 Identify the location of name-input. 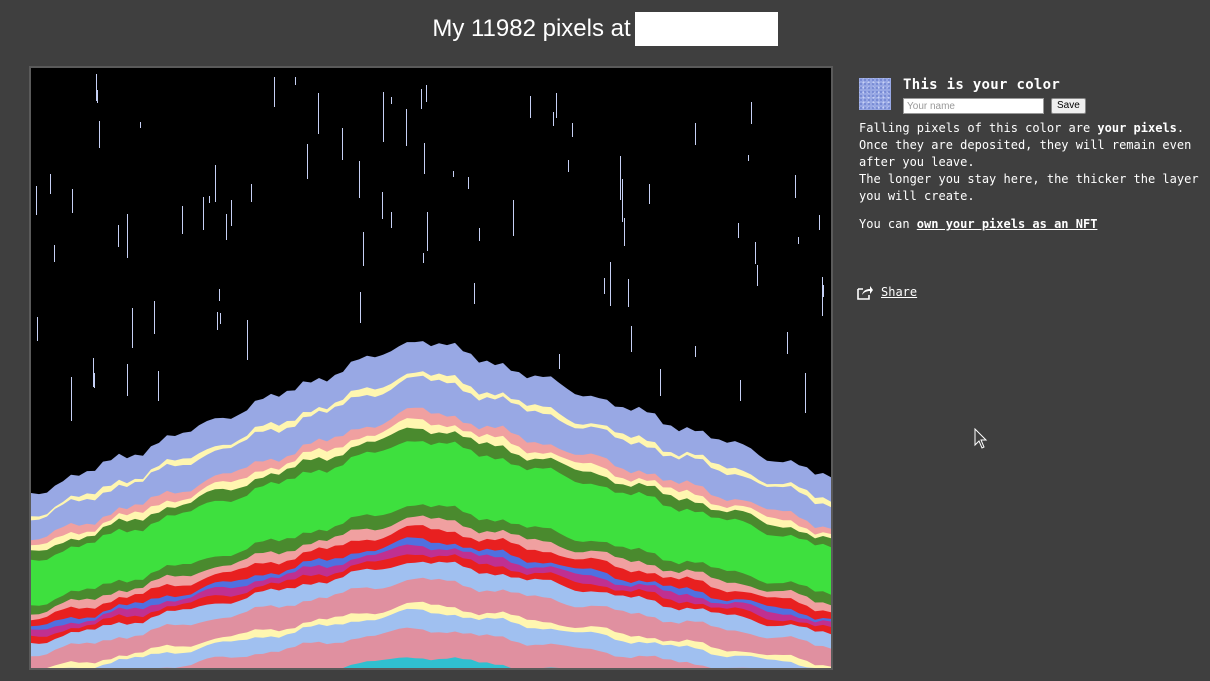
(973, 106).